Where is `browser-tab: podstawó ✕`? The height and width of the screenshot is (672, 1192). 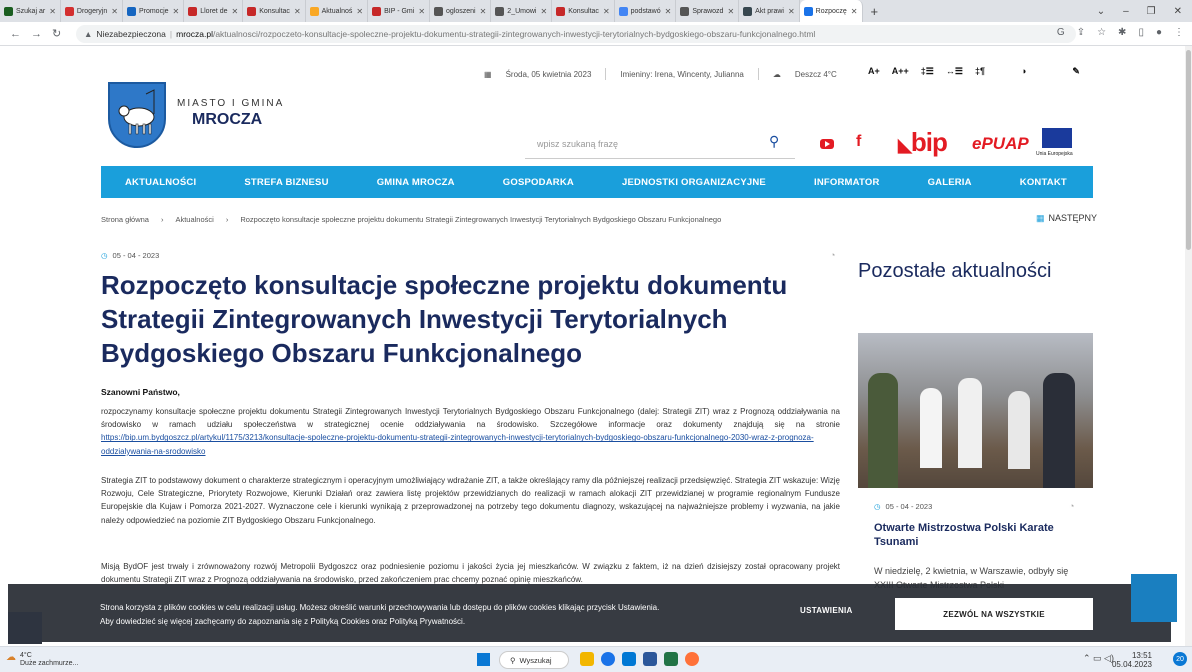 browser-tab: podstawó ✕ is located at coordinates (646, 11).